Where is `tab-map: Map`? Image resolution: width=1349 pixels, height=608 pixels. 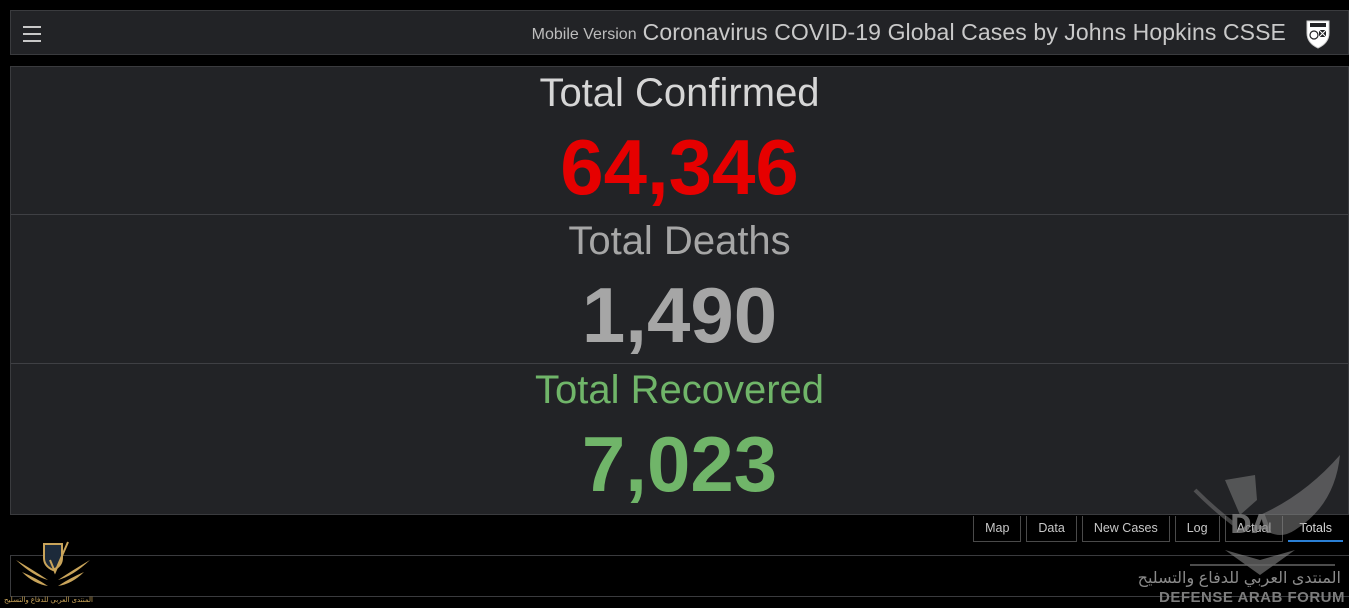 tab-map: Map is located at coordinates (997, 529).